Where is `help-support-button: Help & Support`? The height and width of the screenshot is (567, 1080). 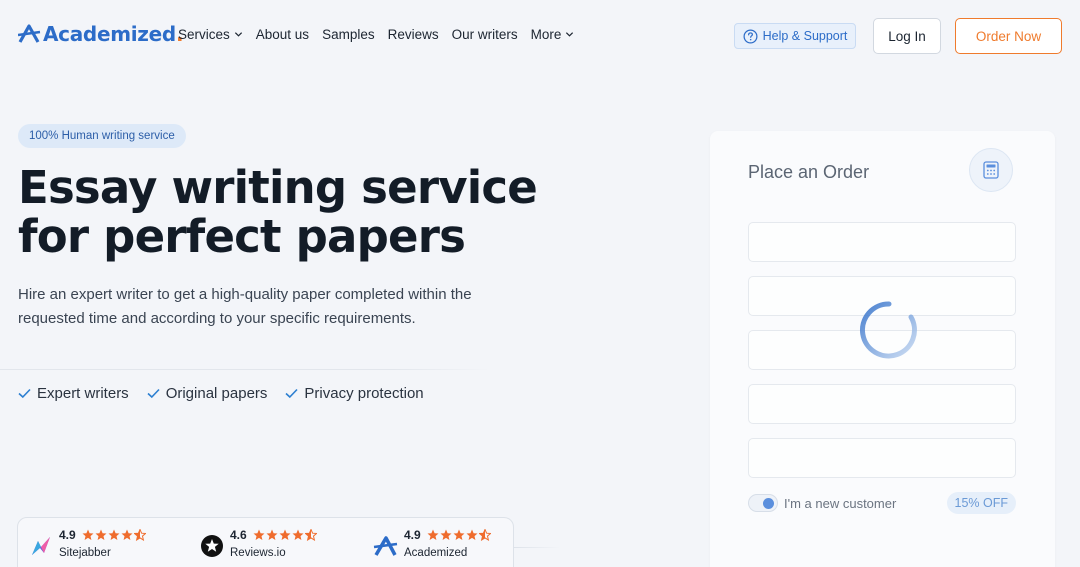 help-support-button: Help & Support is located at coordinates (795, 36).